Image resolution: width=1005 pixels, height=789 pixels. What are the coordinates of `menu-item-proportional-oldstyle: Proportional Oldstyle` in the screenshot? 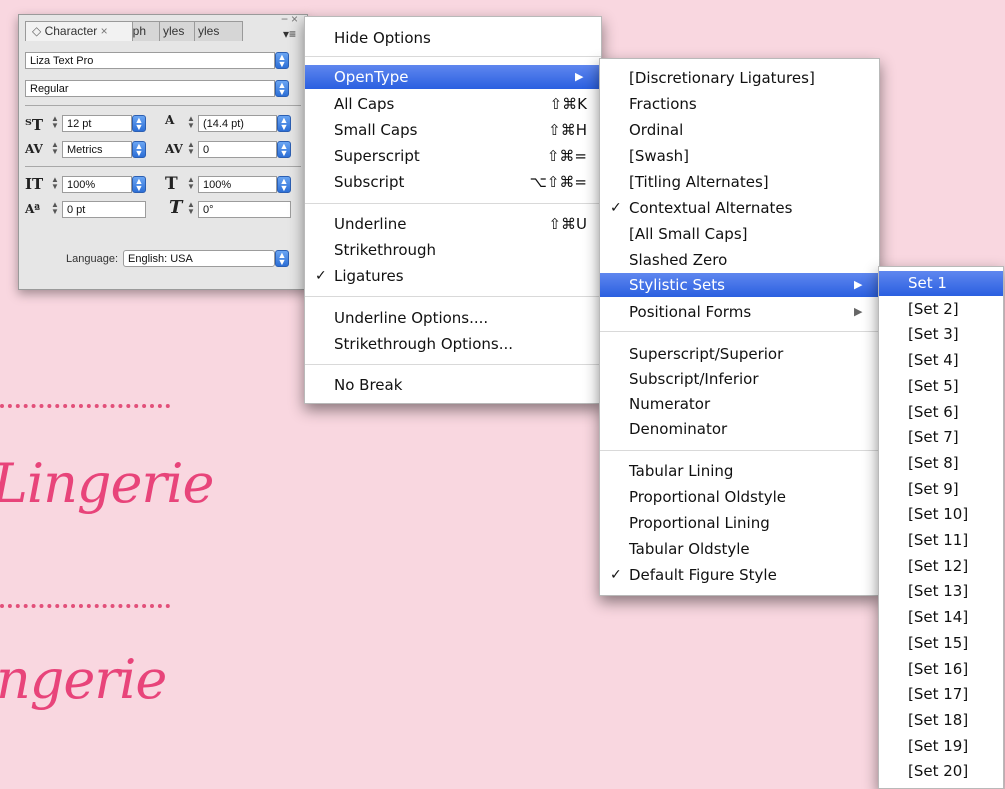 It's located at (739, 497).